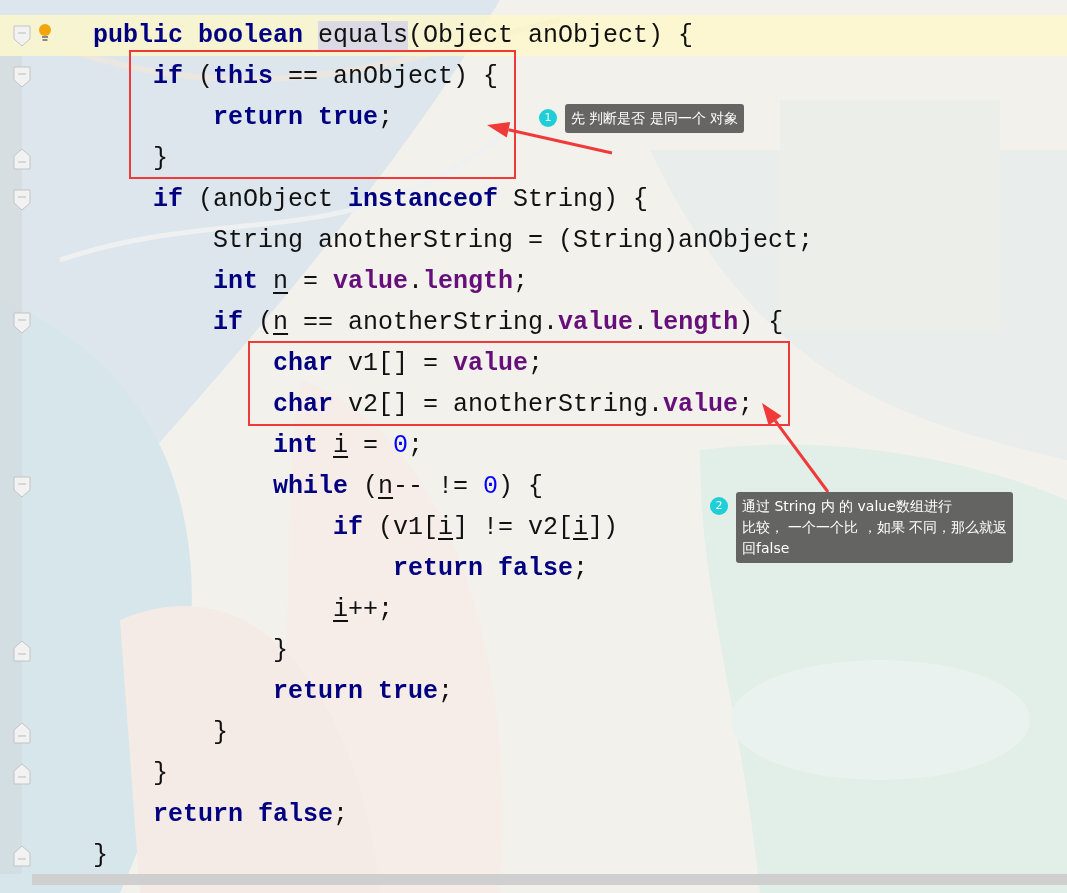 This screenshot has height=893, width=1067. I want to click on annotation-tooltip: 先 判断是否 是同一个 对象, so click(655, 118).